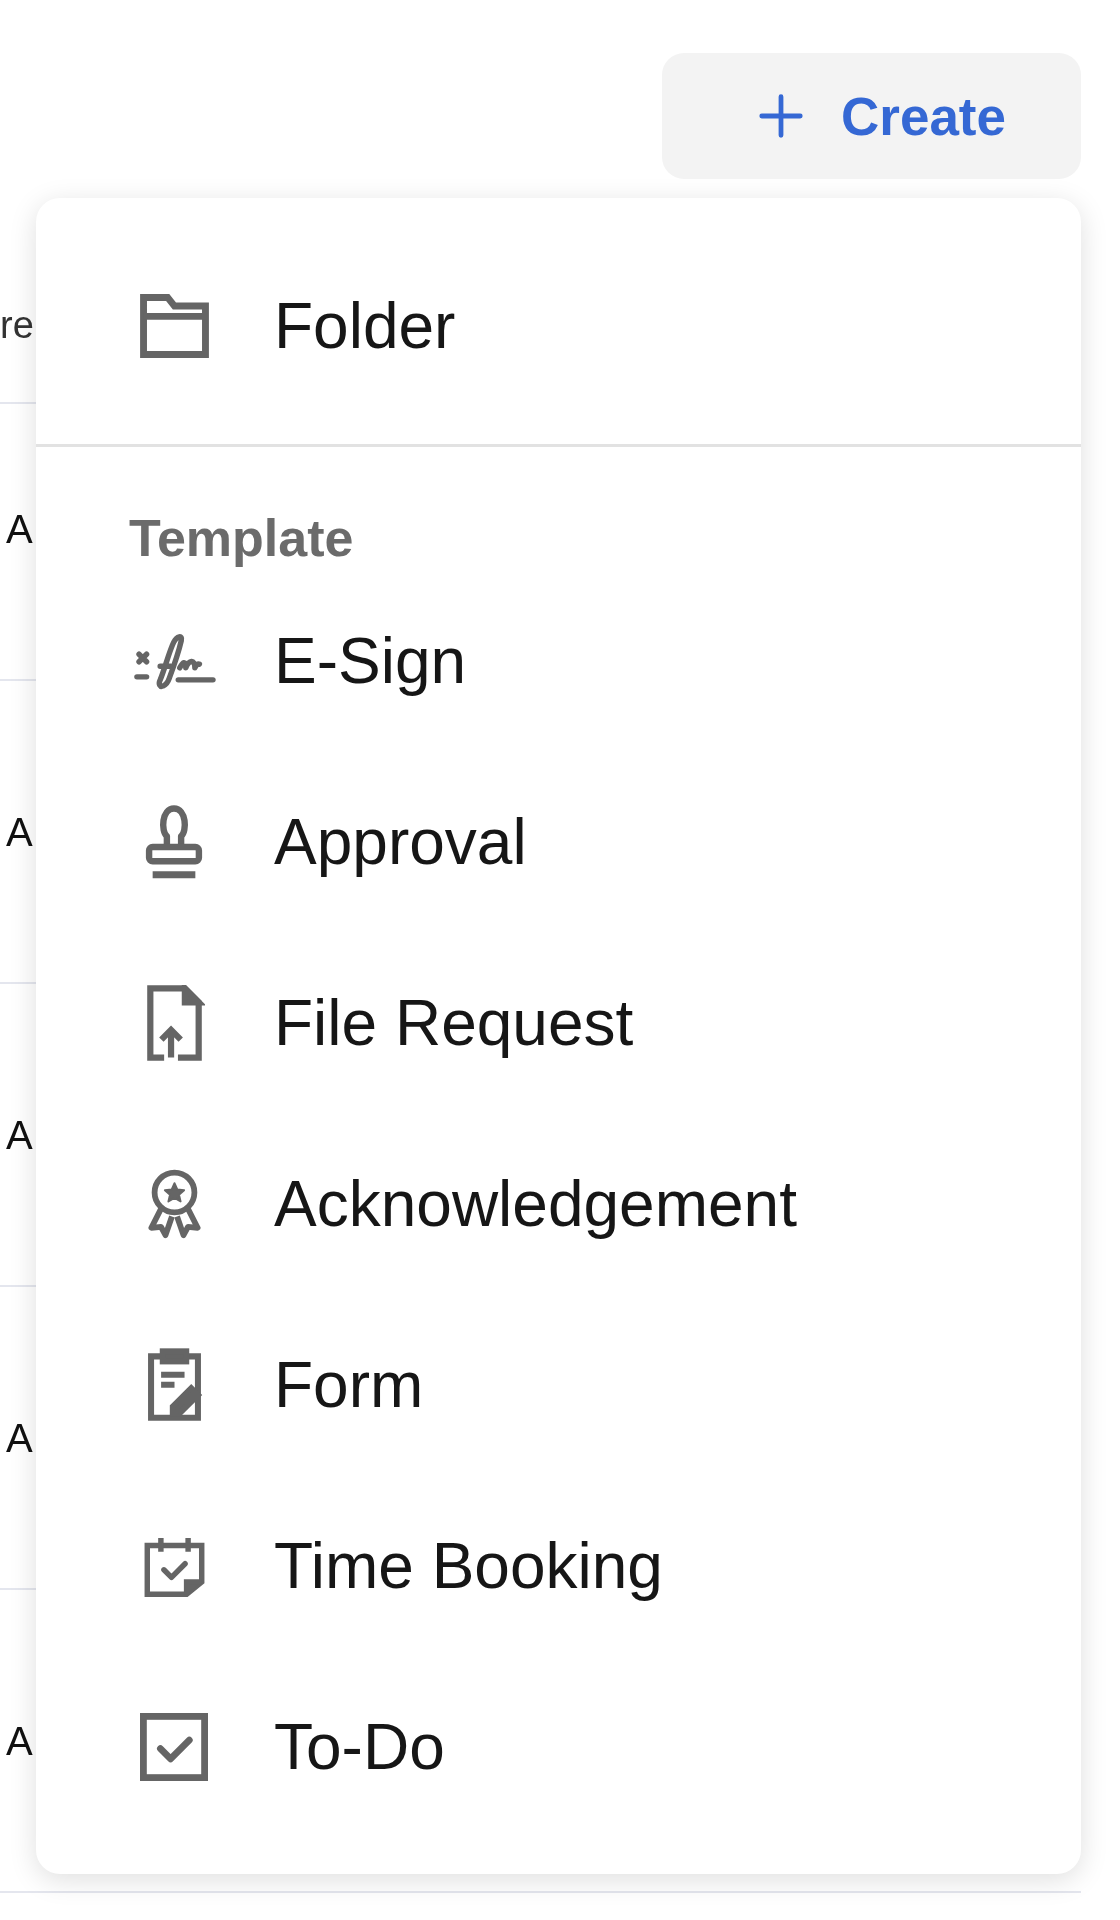 This screenshot has width=1120, height=1920. I want to click on menu-item: Folder, so click(558, 326).